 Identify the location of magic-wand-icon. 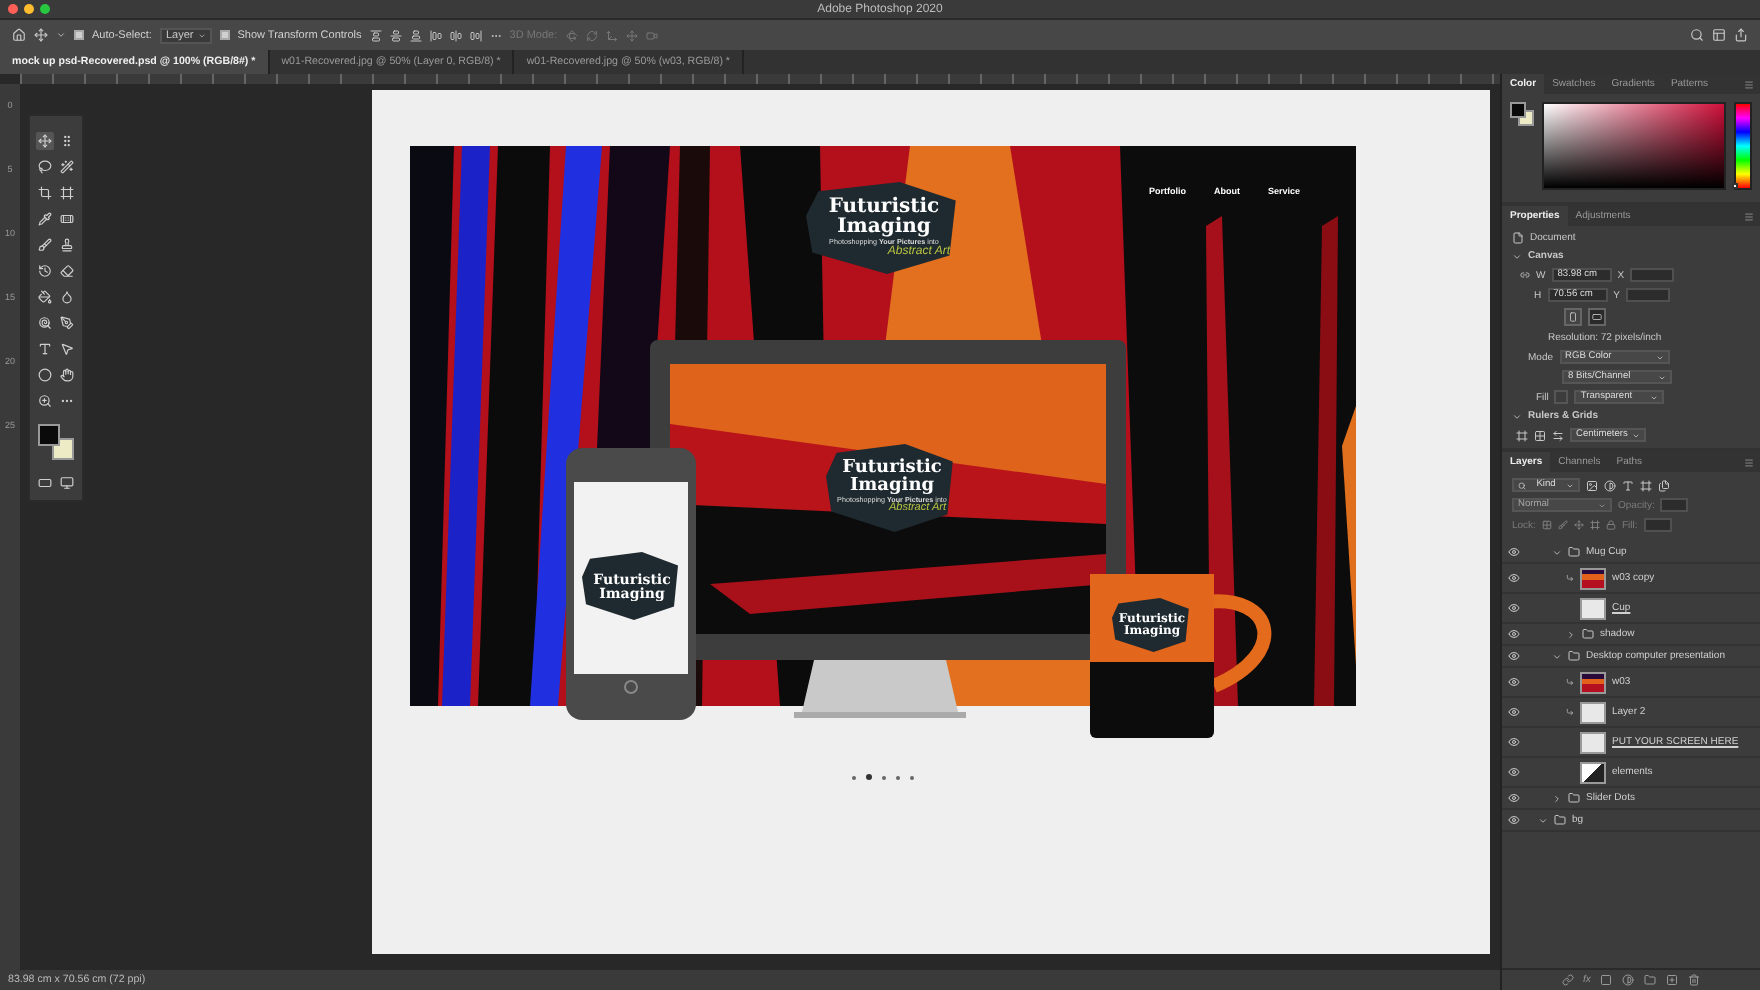
(67, 167).